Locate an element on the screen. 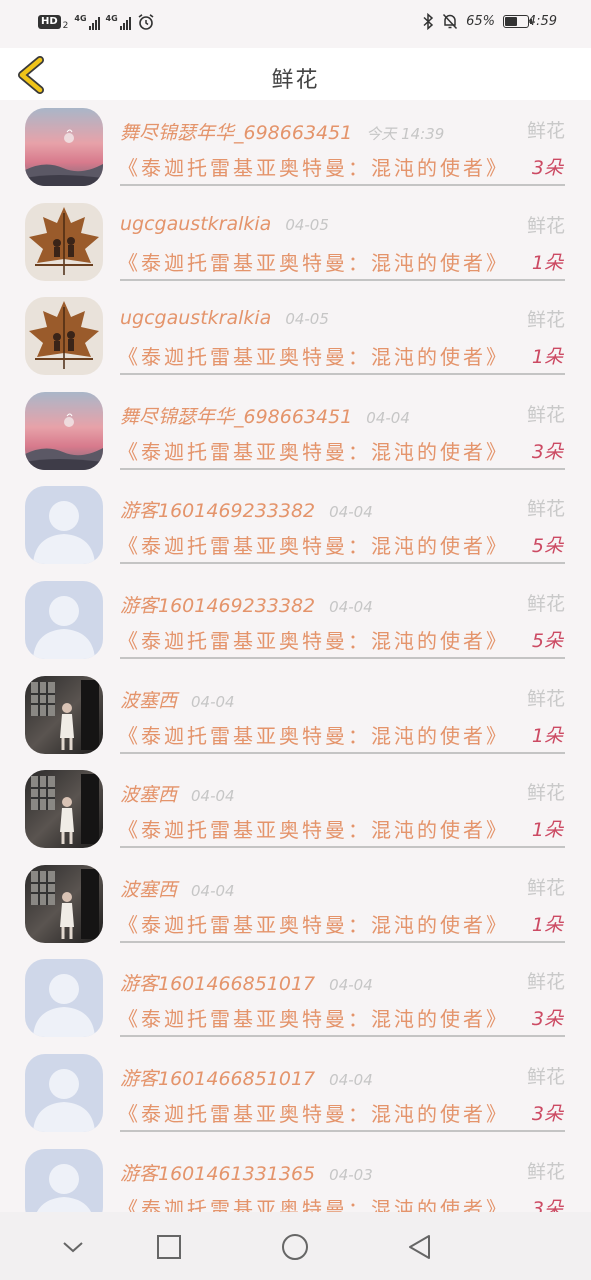 Image resolution: width=591 pixels, height=1280 pixels. user-line: 游客1601466851017 04-04 is located at coordinates (246, 1077).